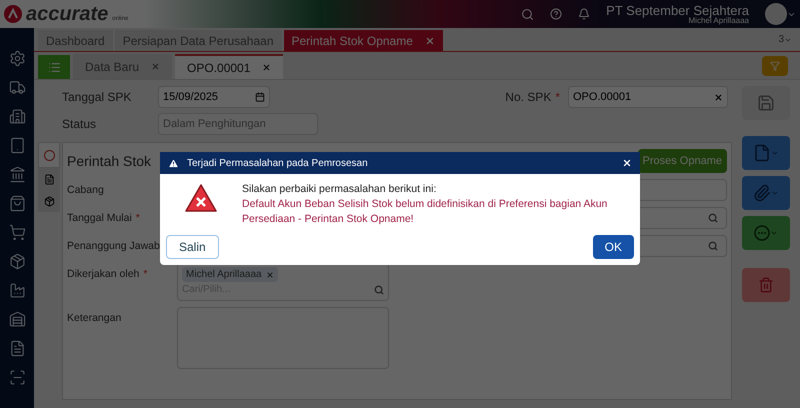  I want to click on company-name: PT September Sejahtera, so click(677, 10).